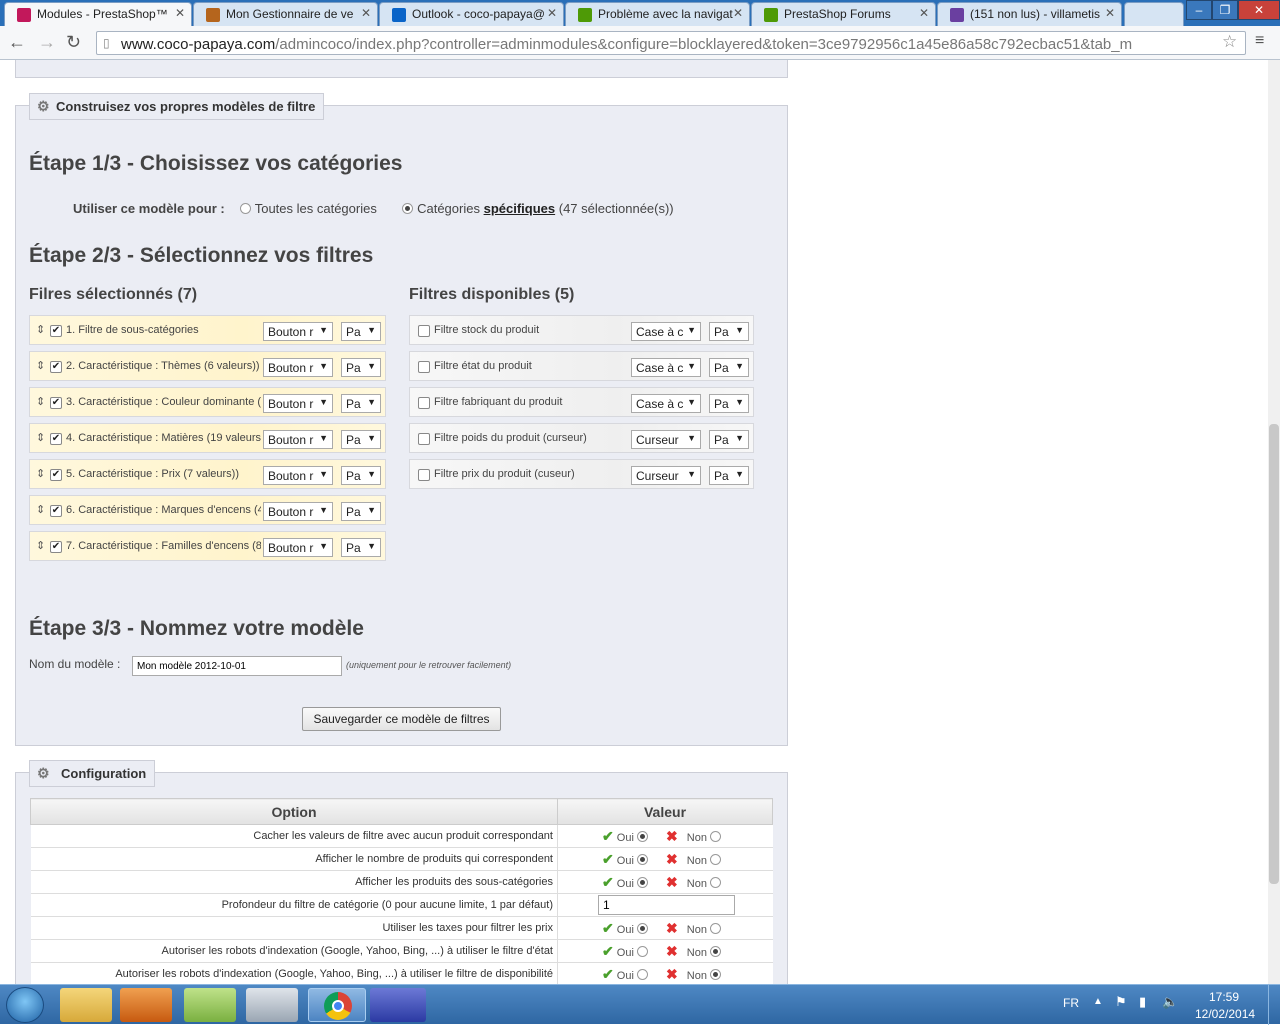 Image resolution: width=1280 pixels, height=1025 pixels. What do you see at coordinates (17, 42) in the screenshot?
I see `back-arrow-icon: ←` at bounding box center [17, 42].